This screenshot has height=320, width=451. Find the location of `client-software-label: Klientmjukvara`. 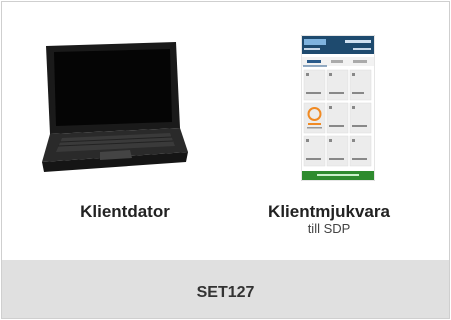

client-software-label: Klientmjukvara is located at coordinates (329, 211).